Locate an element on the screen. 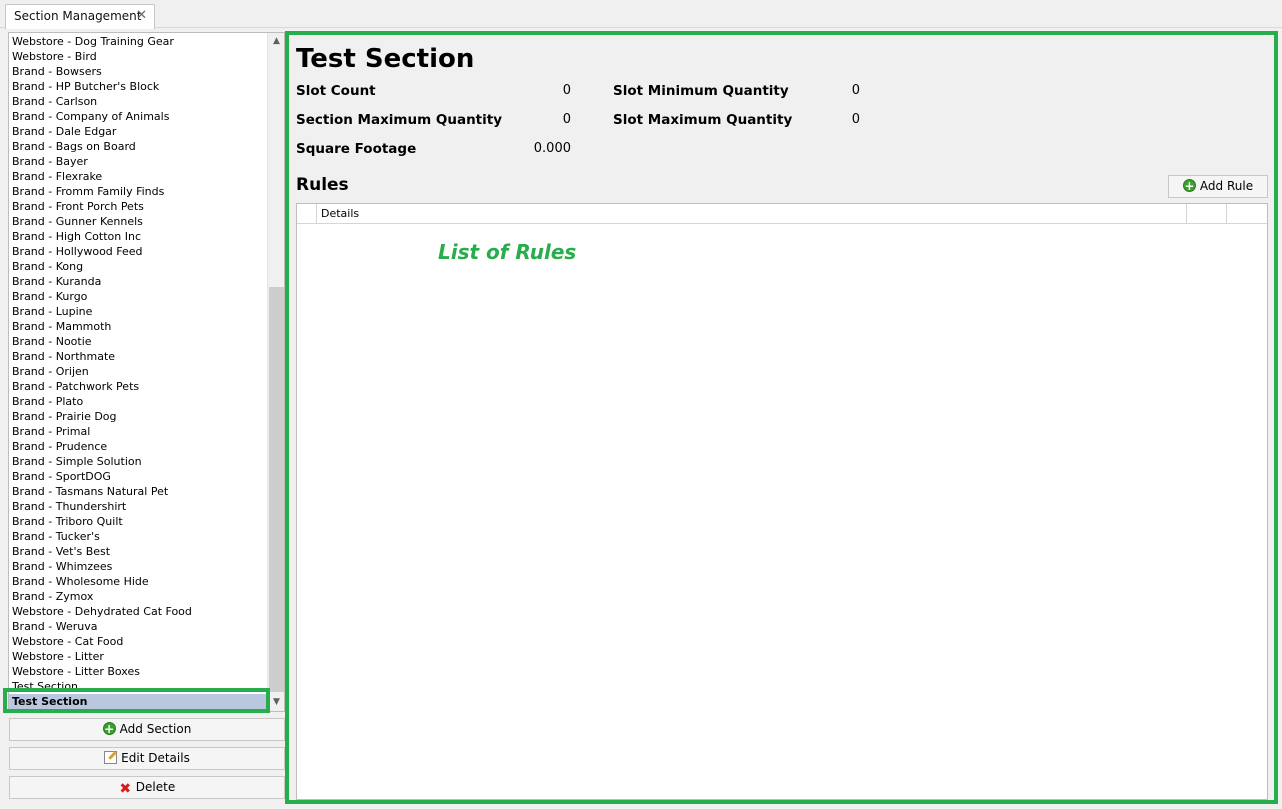  add-section-label: Add Section is located at coordinates (155, 729).